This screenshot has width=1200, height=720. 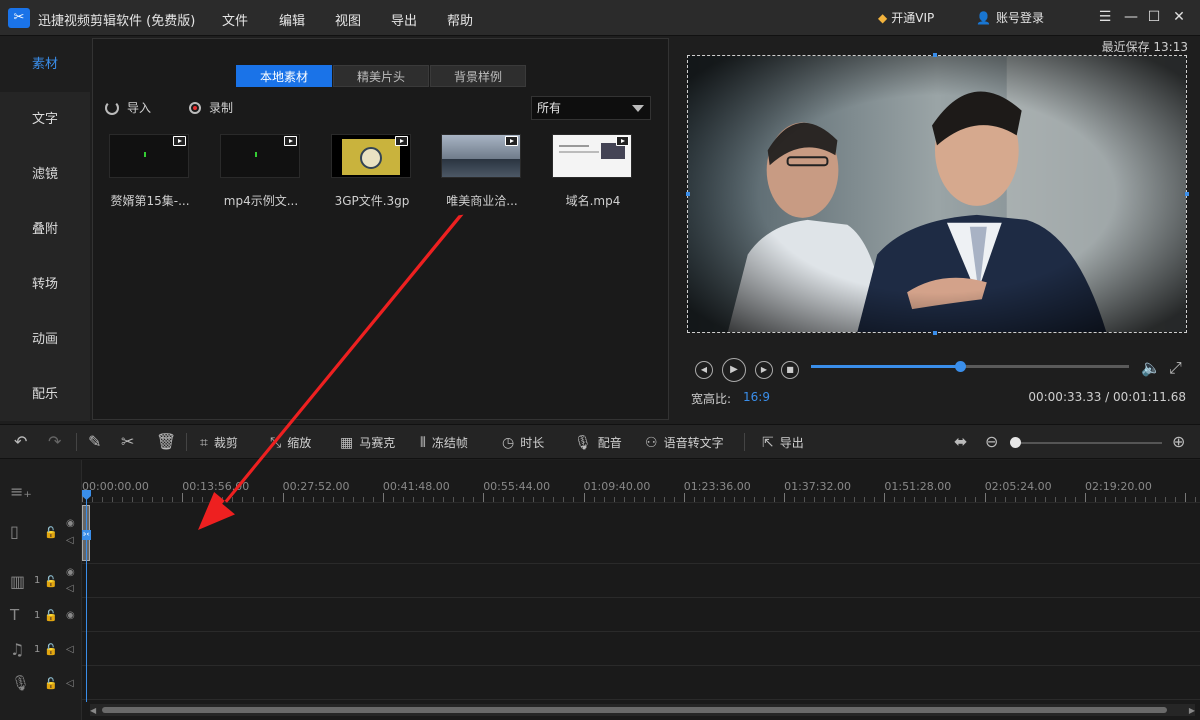 What do you see at coordinates (549, 108) in the screenshot?
I see `filter-value: 所有` at bounding box center [549, 108].